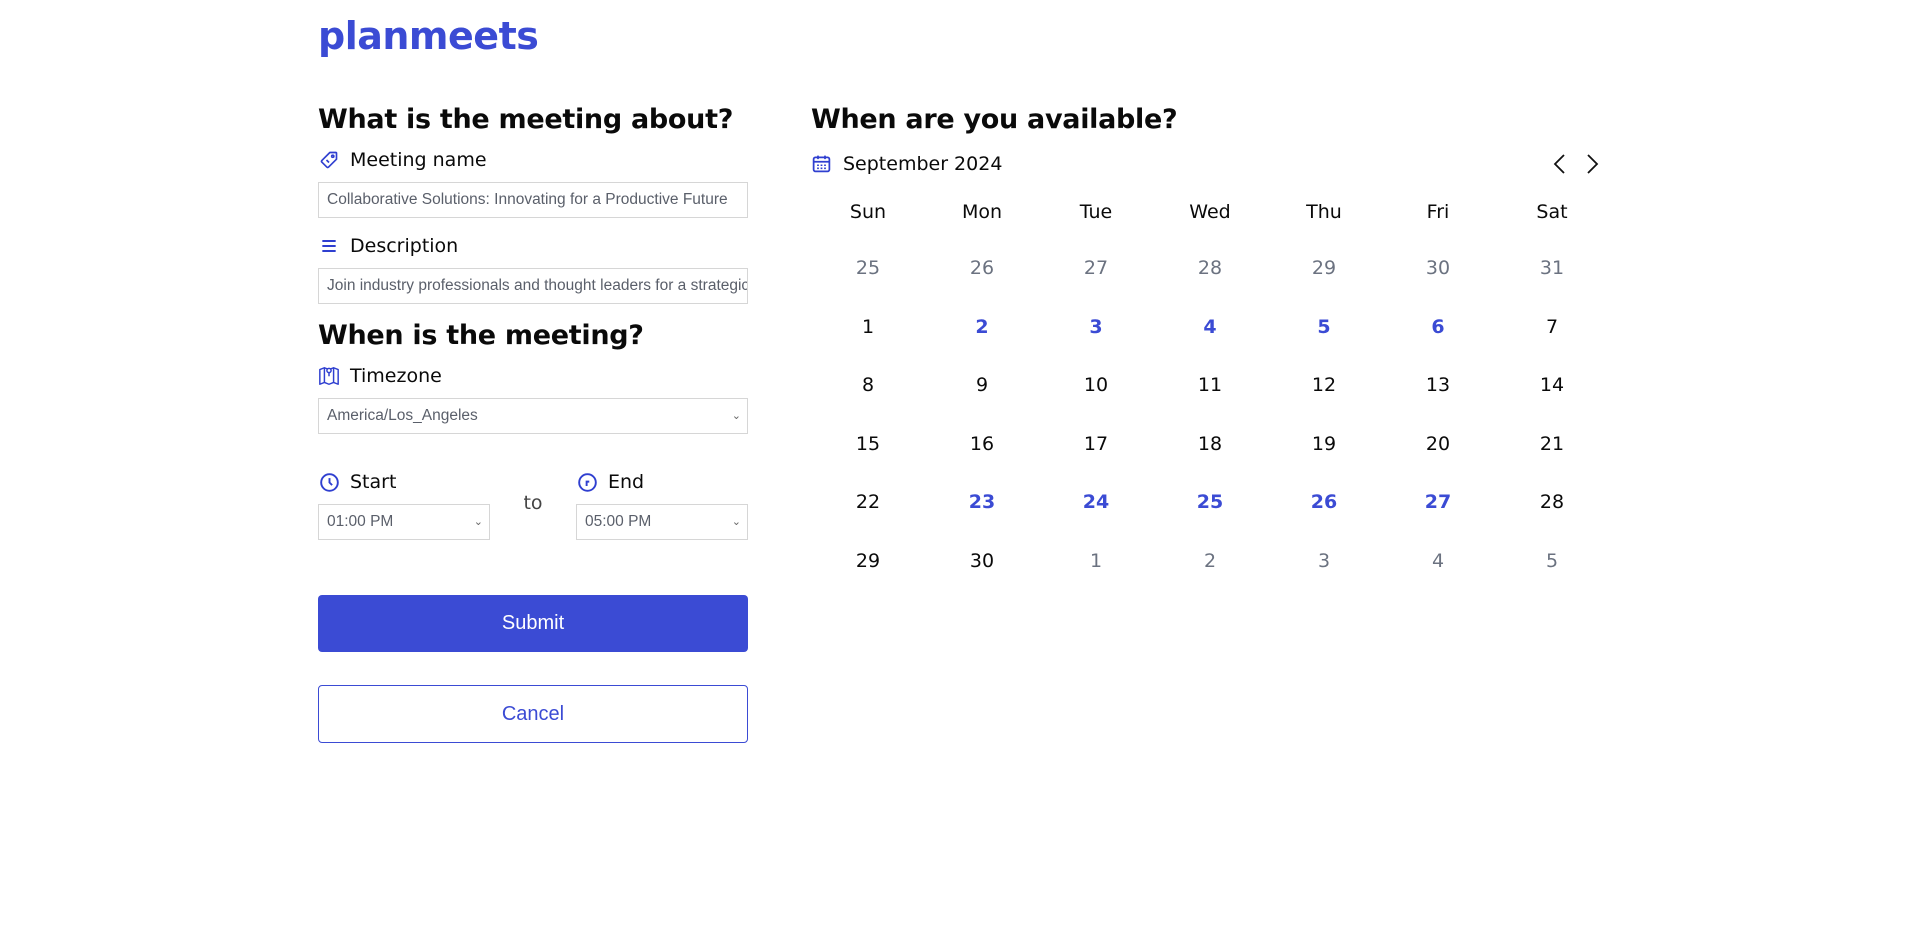  What do you see at coordinates (868, 212) in the screenshot?
I see `weekday-header: Sun` at bounding box center [868, 212].